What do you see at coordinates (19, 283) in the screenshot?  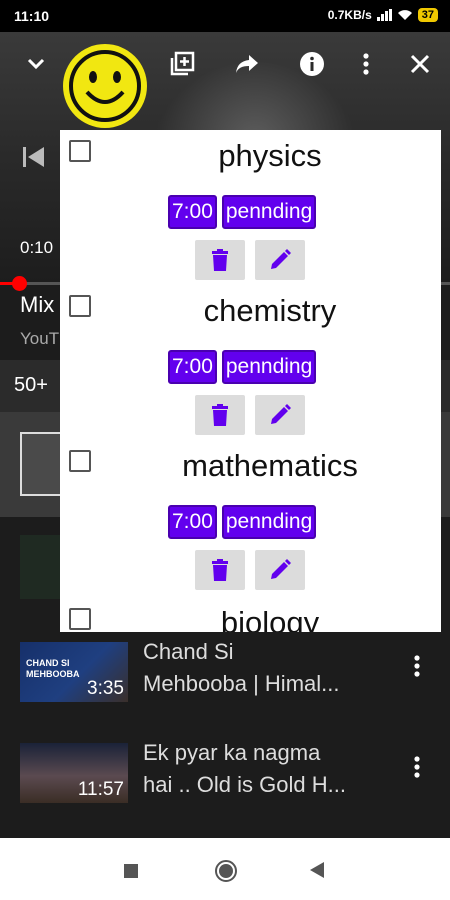 I see `progress-knob` at bounding box center [19, 283].